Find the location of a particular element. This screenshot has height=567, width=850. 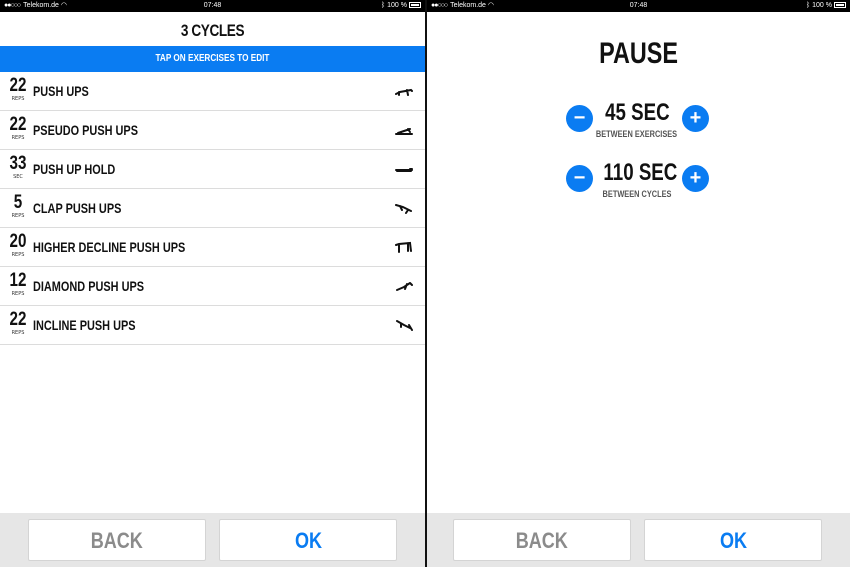

exercise-count-value: 33 is located at coordinates (18, 163).